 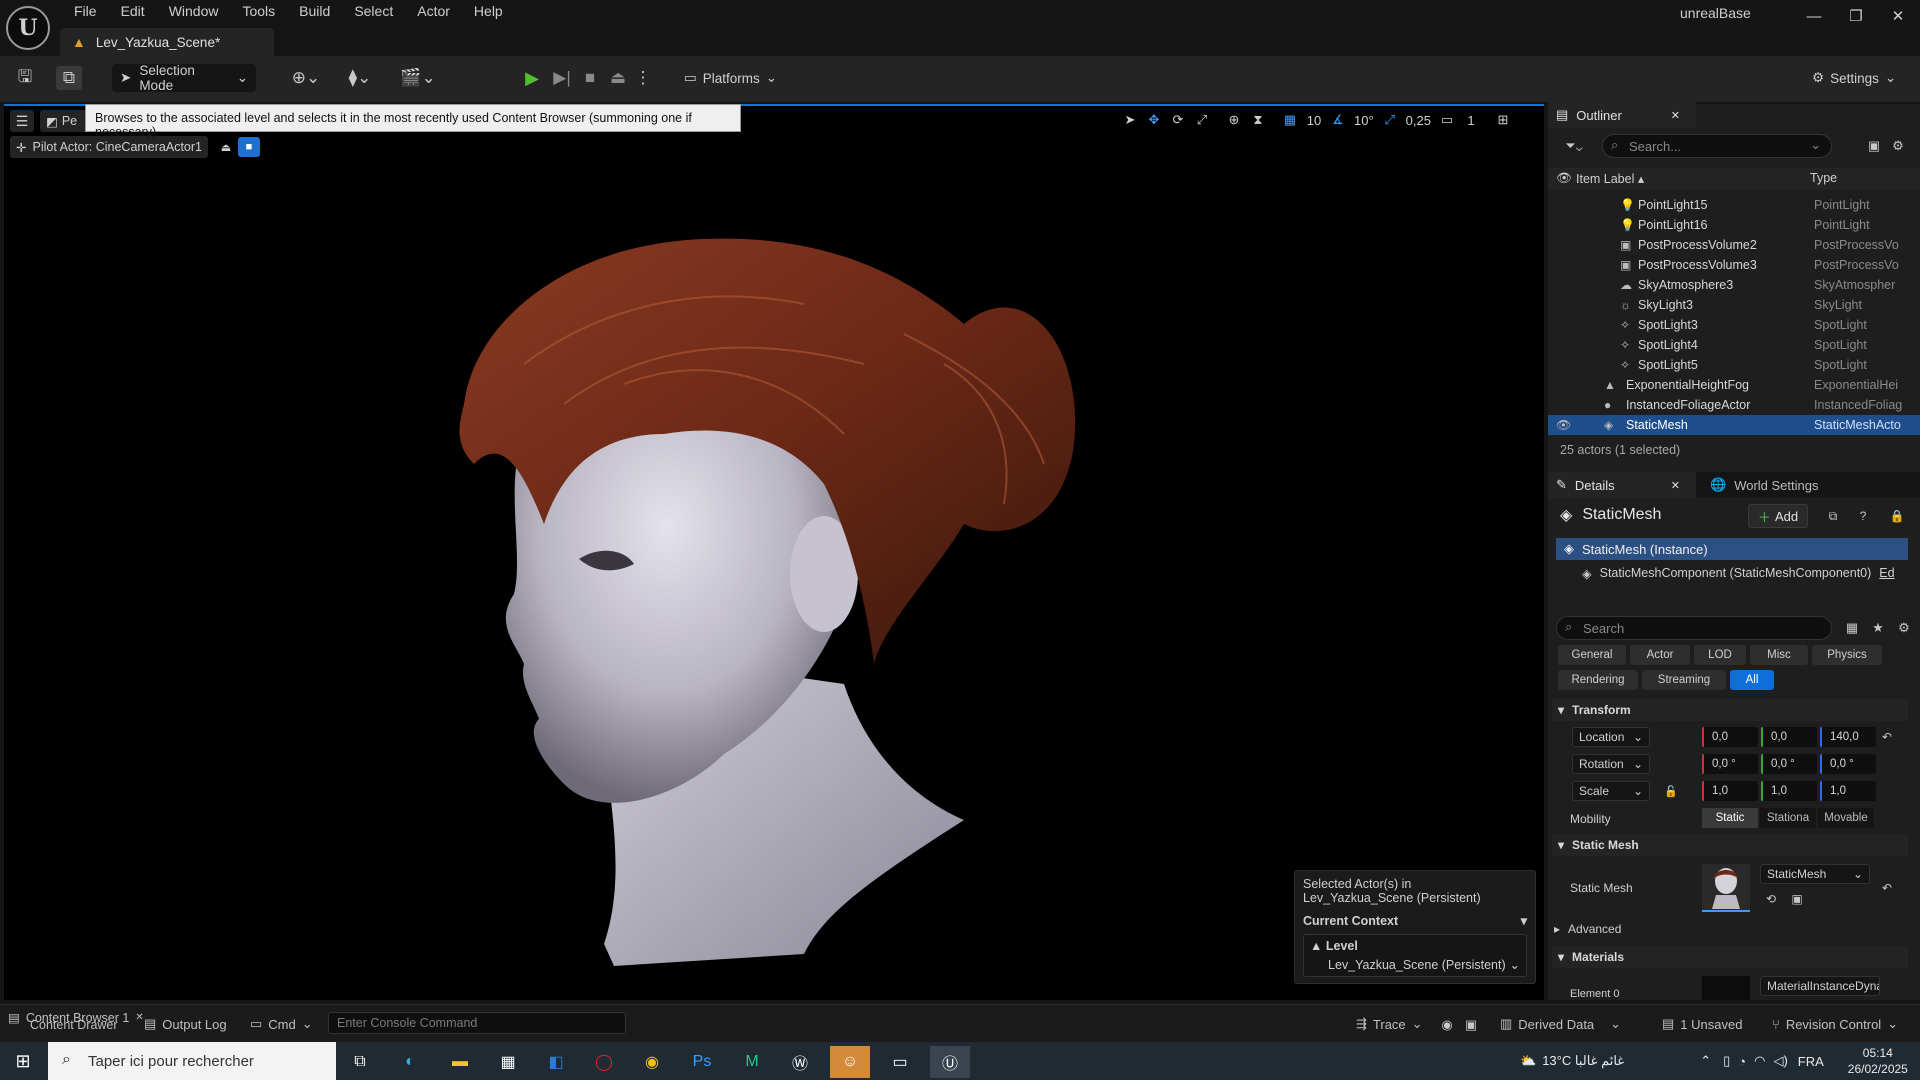 What do you see at coordinates (1622, 115) in the screenshot?
I see `tab-outliner: ▤ Outliner ✕` at bounding box center [1622, 115].